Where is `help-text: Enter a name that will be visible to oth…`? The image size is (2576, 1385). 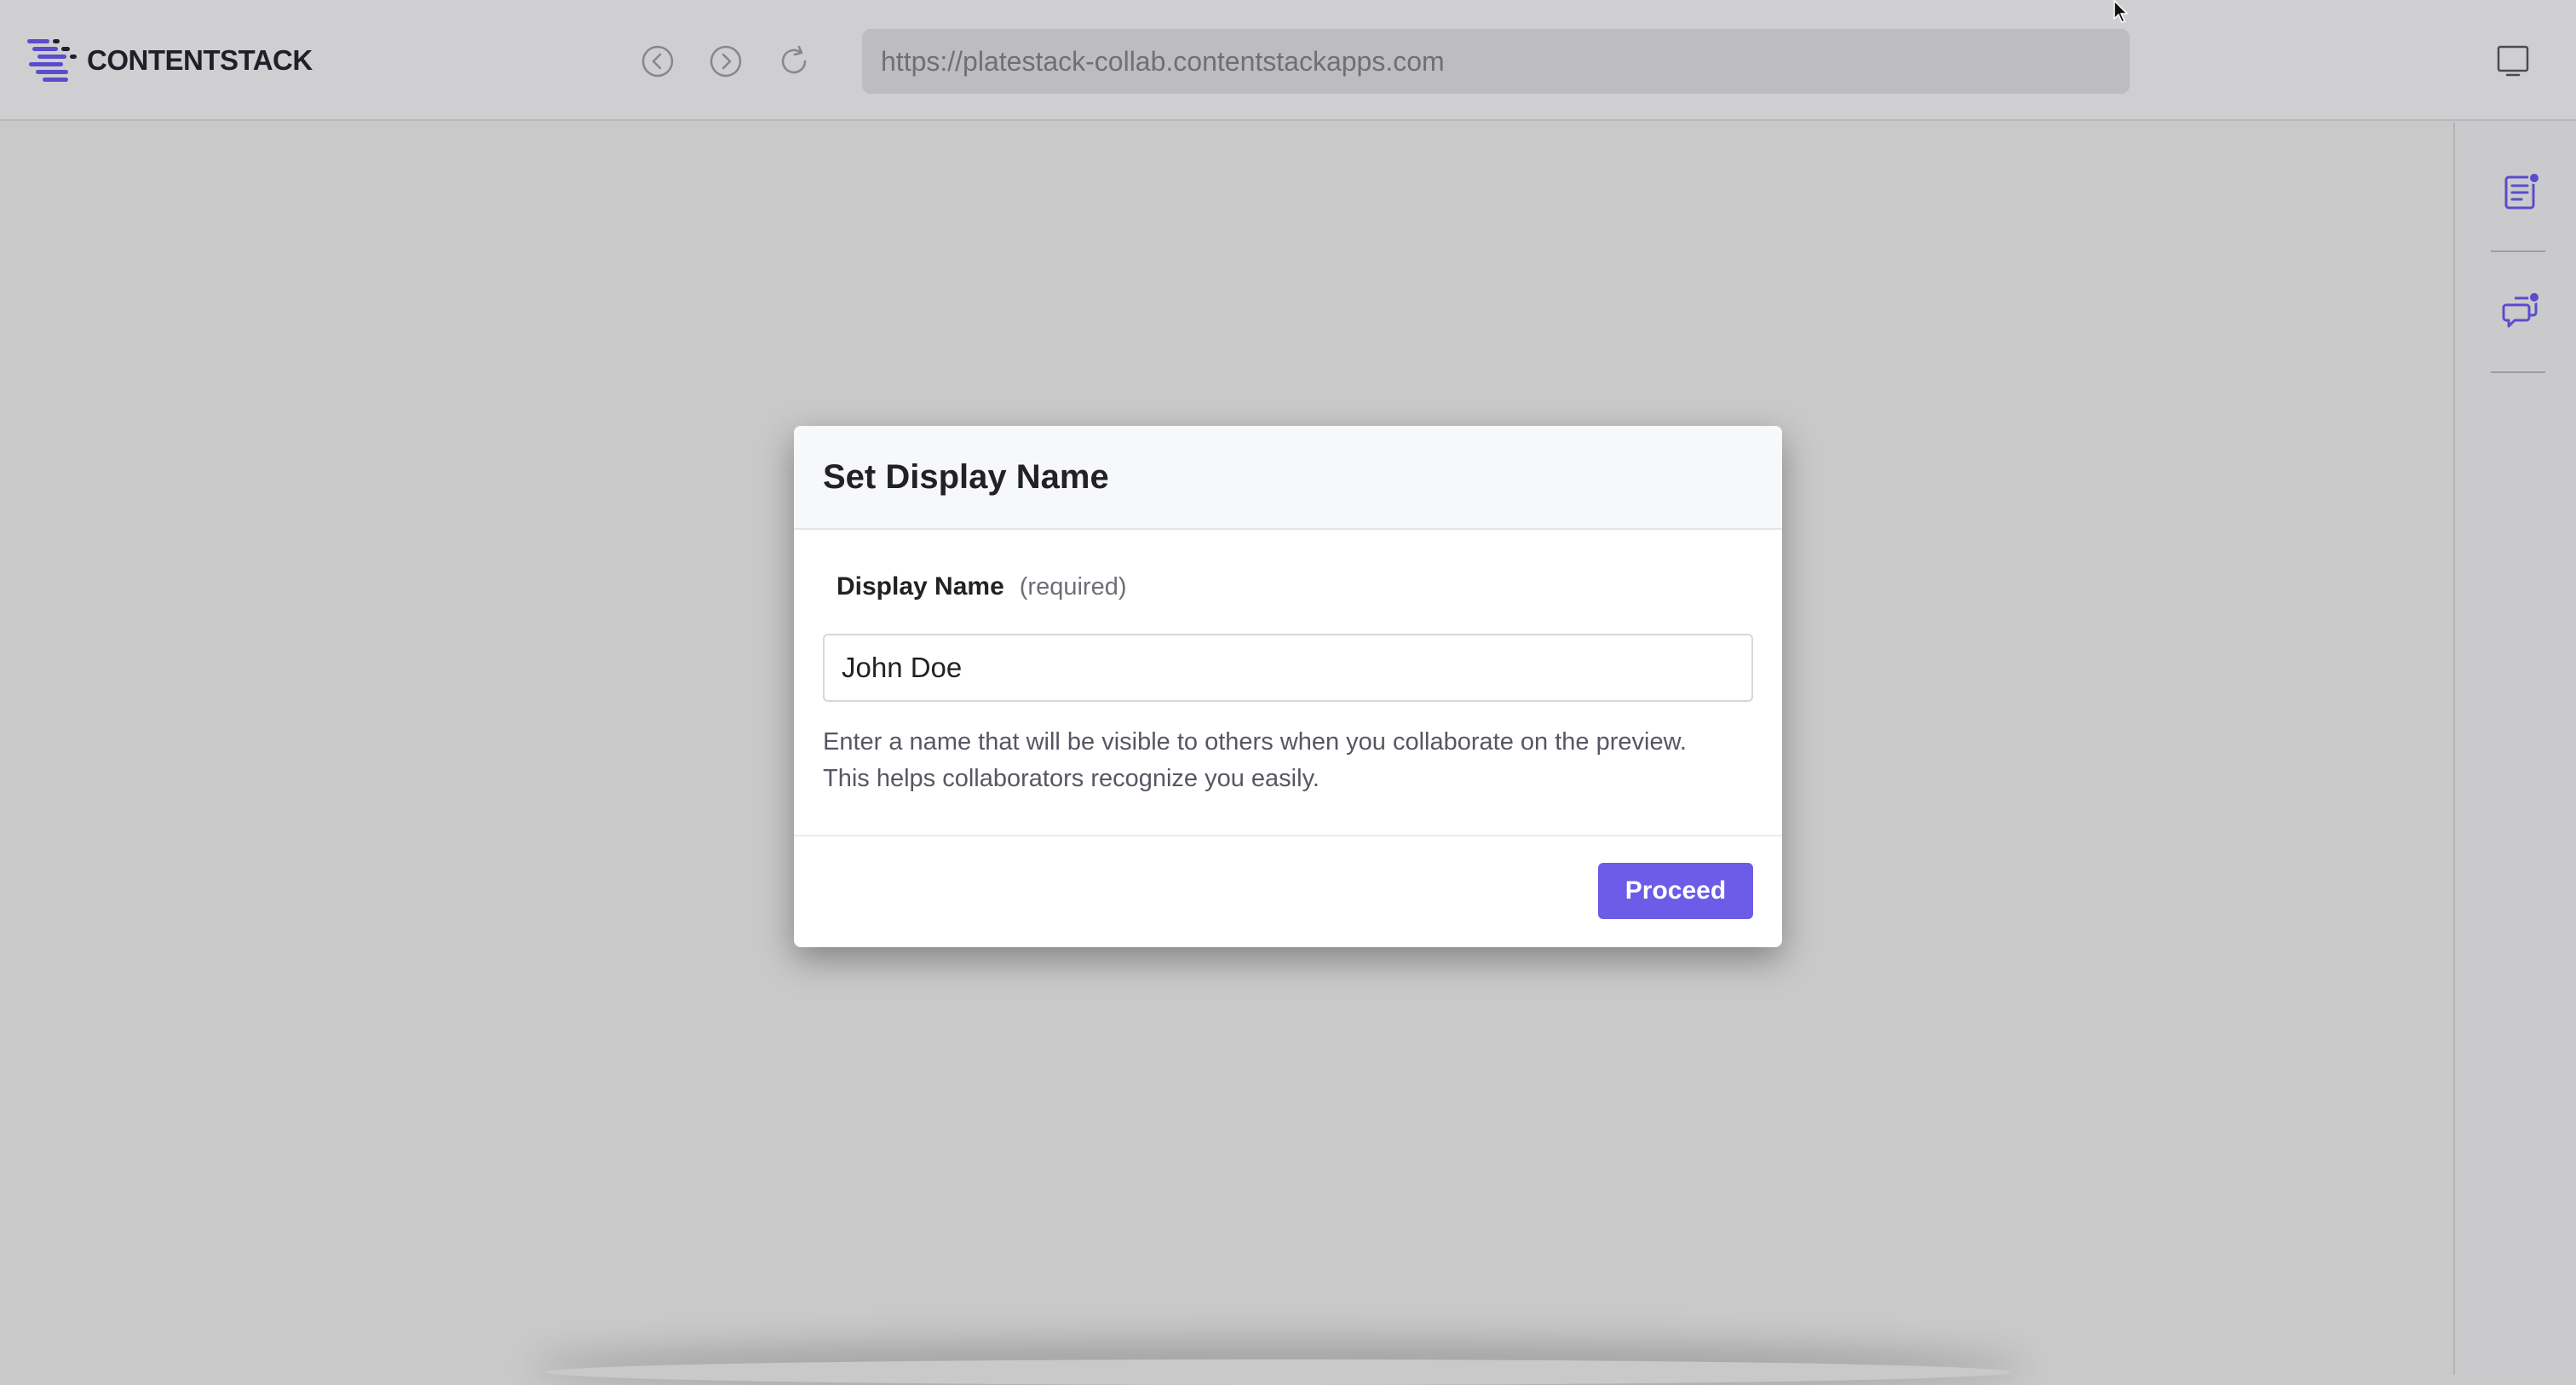
help-text: Enter a name that will be visible to oth… is located at coordinates (1288, 760).